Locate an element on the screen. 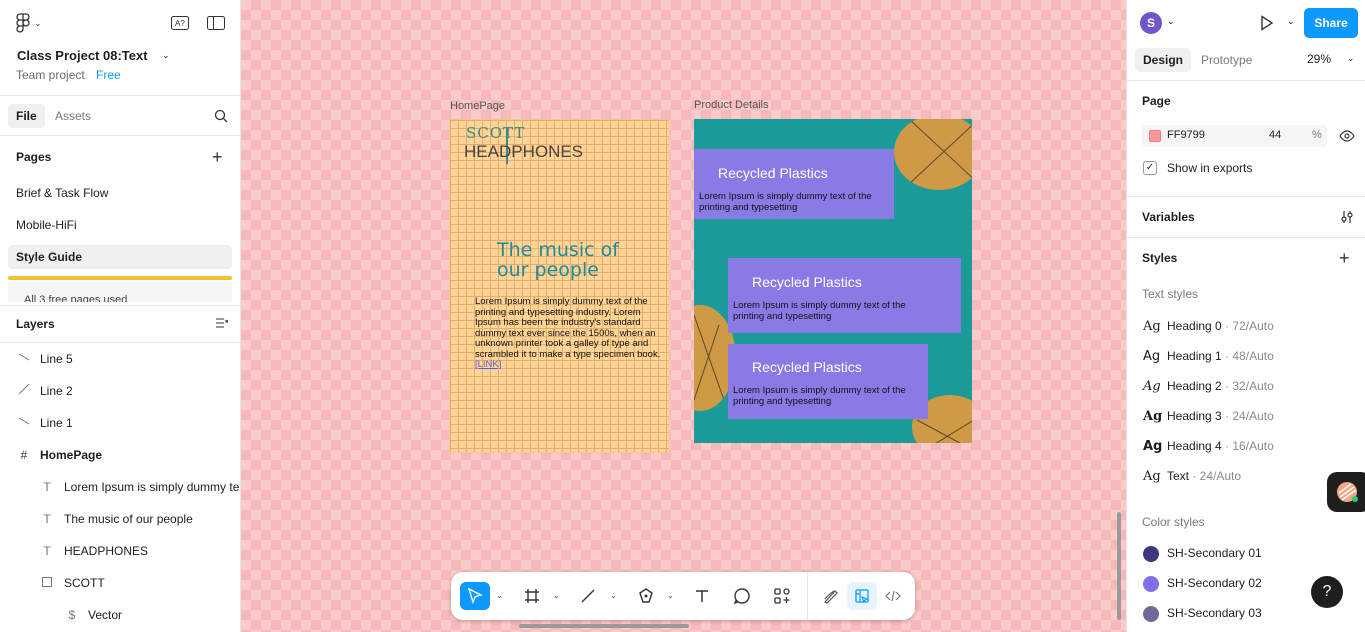  color-hex: FF9799 is located at coordinates (1186, 135).